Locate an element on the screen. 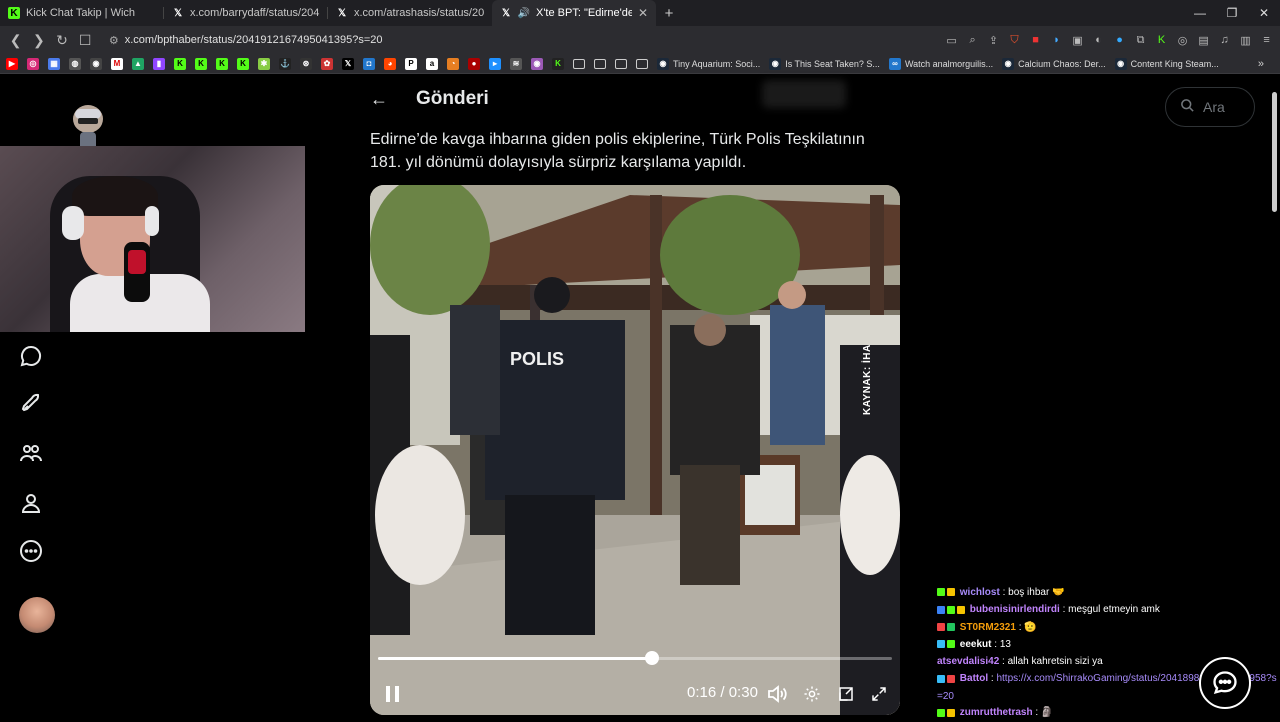  extension-icon: ◐ is located at coordinates (1098, 40).